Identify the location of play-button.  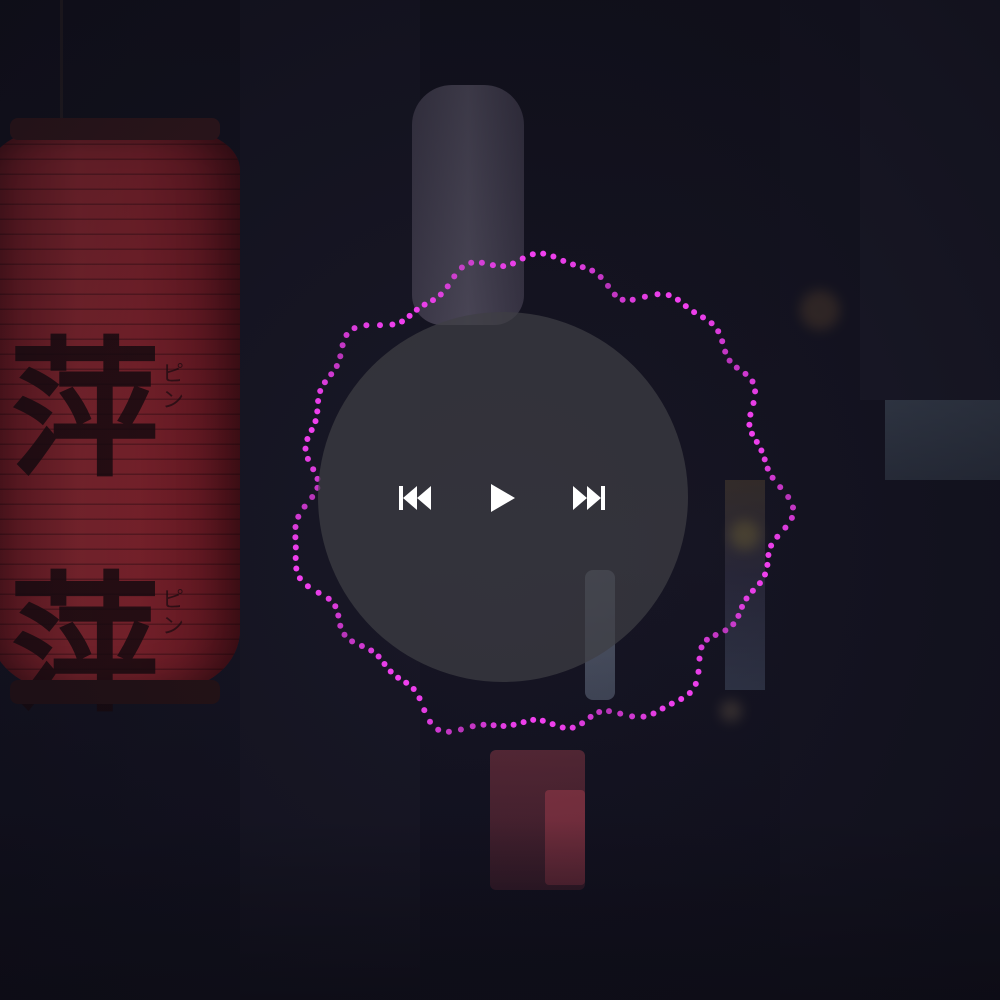
(503, 498).